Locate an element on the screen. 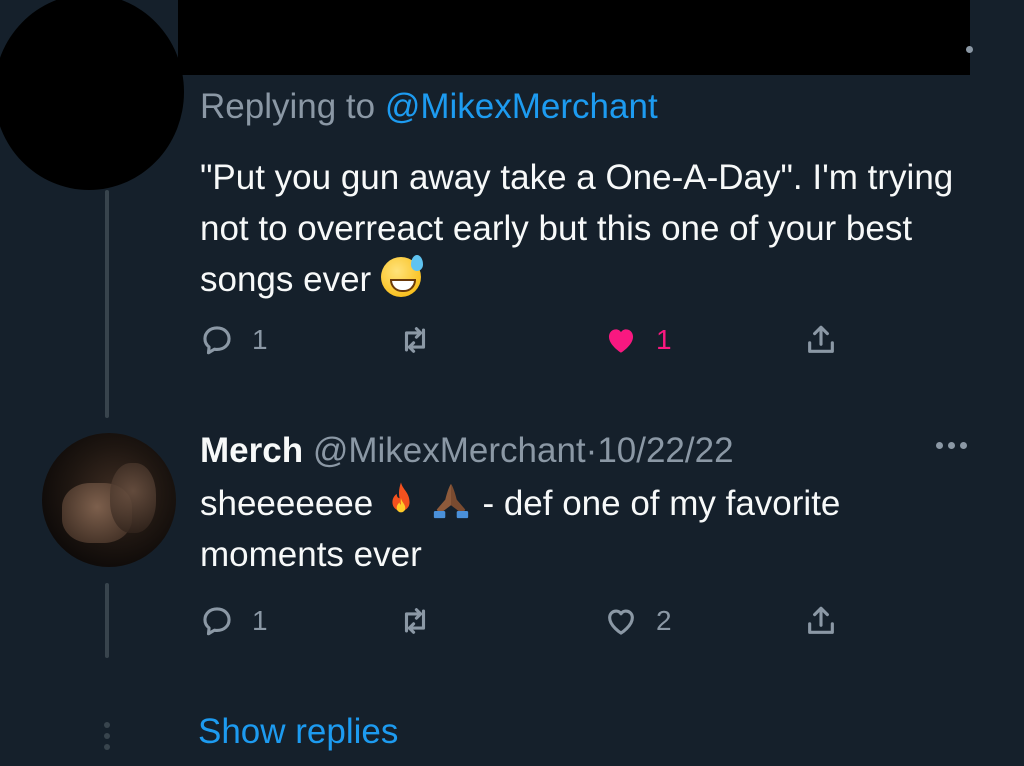  tweet-date: 10/22/22 is located at coordinates (665, 450).